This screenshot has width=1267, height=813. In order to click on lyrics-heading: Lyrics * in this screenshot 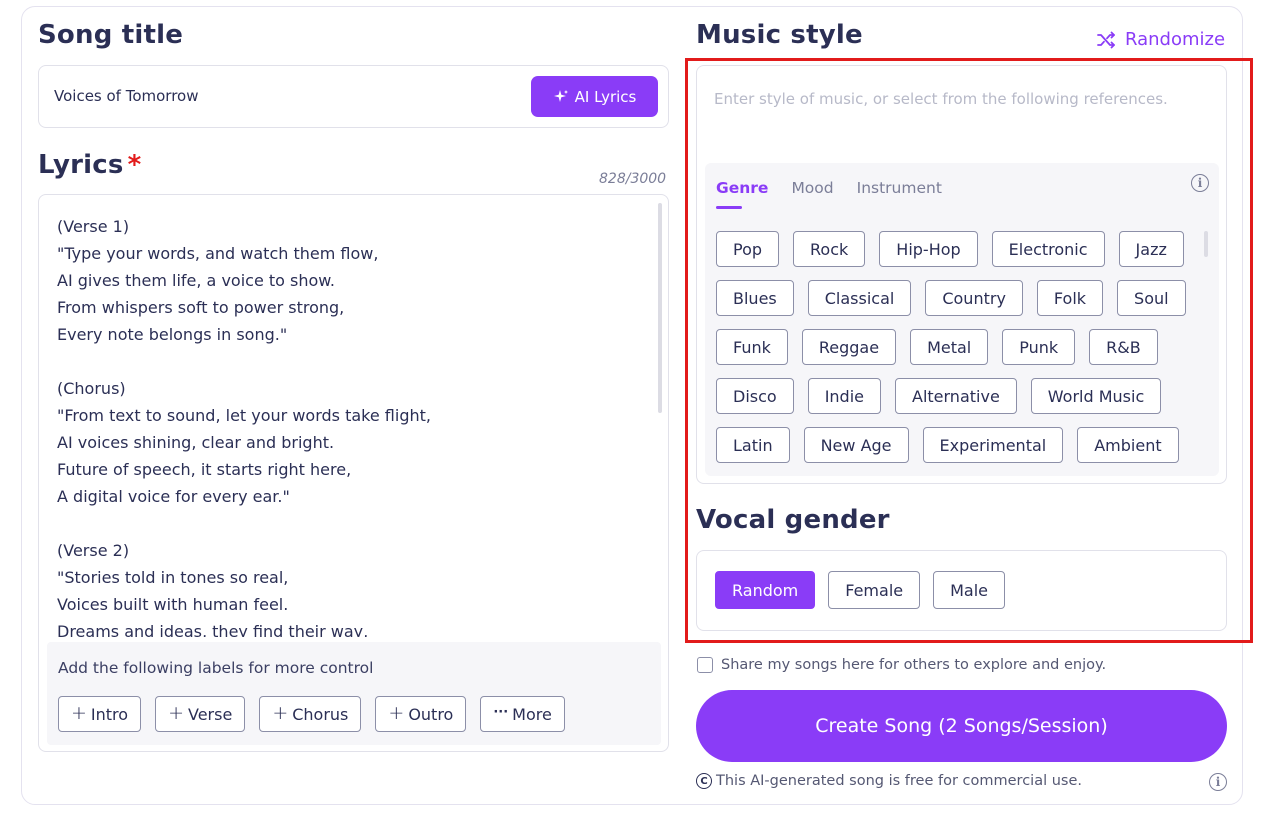, I will do `click(89, 165)`.